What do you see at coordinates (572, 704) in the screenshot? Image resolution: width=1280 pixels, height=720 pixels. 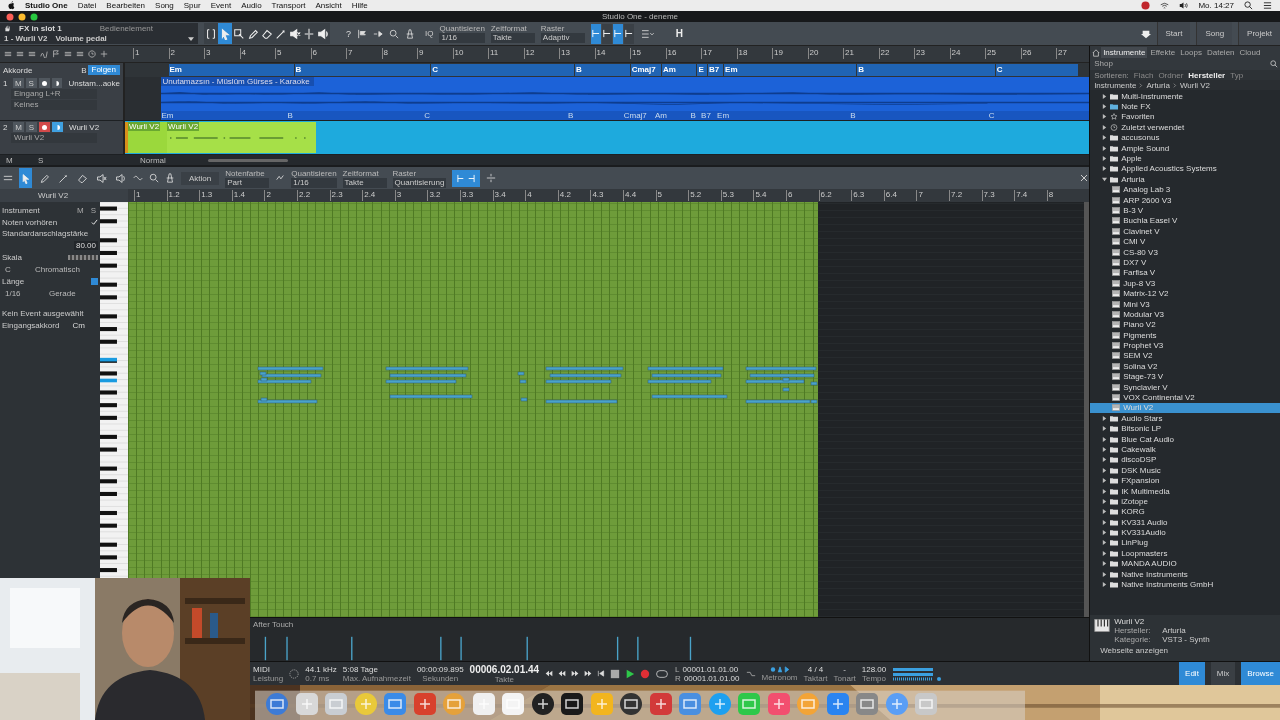 I see `app-icon` at bounding box center [572, 704].